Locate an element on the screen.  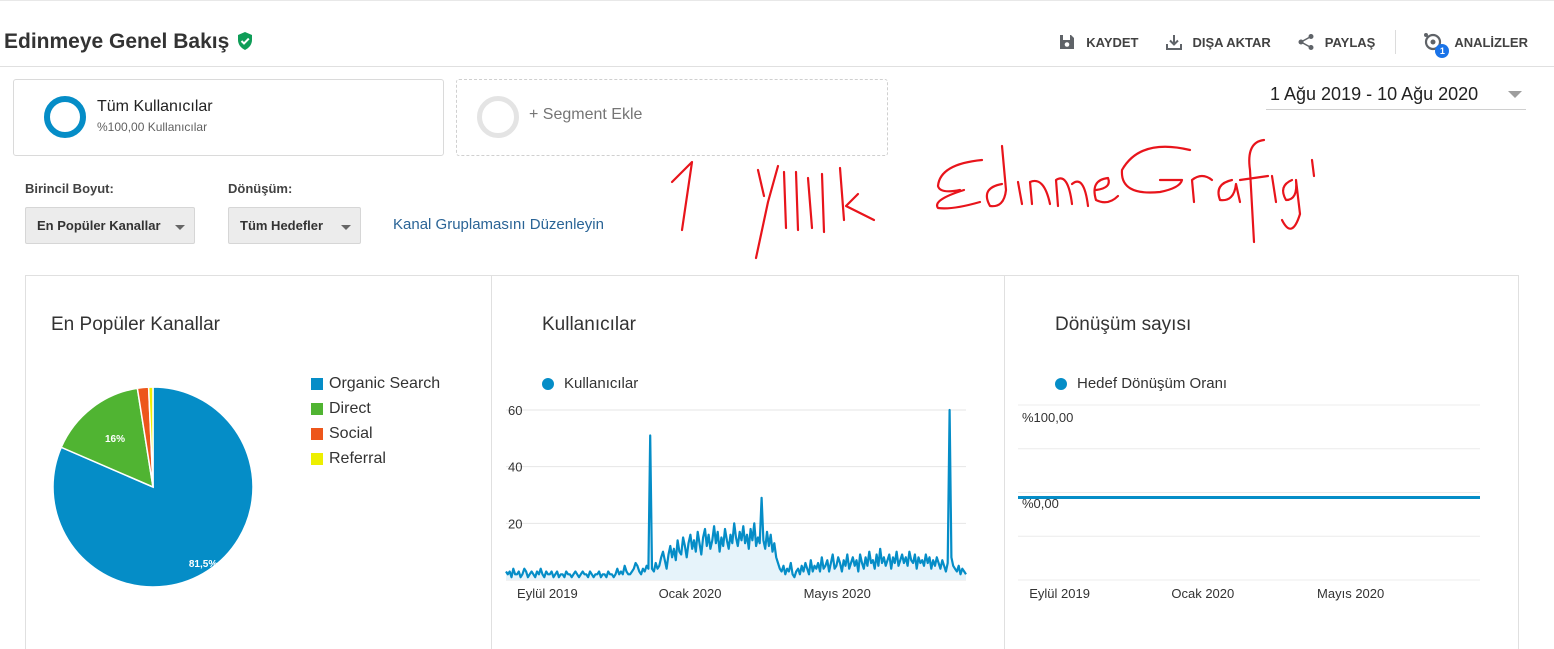
insights-button: 1 ANALİZLER is located at coordinates (1475, 44).